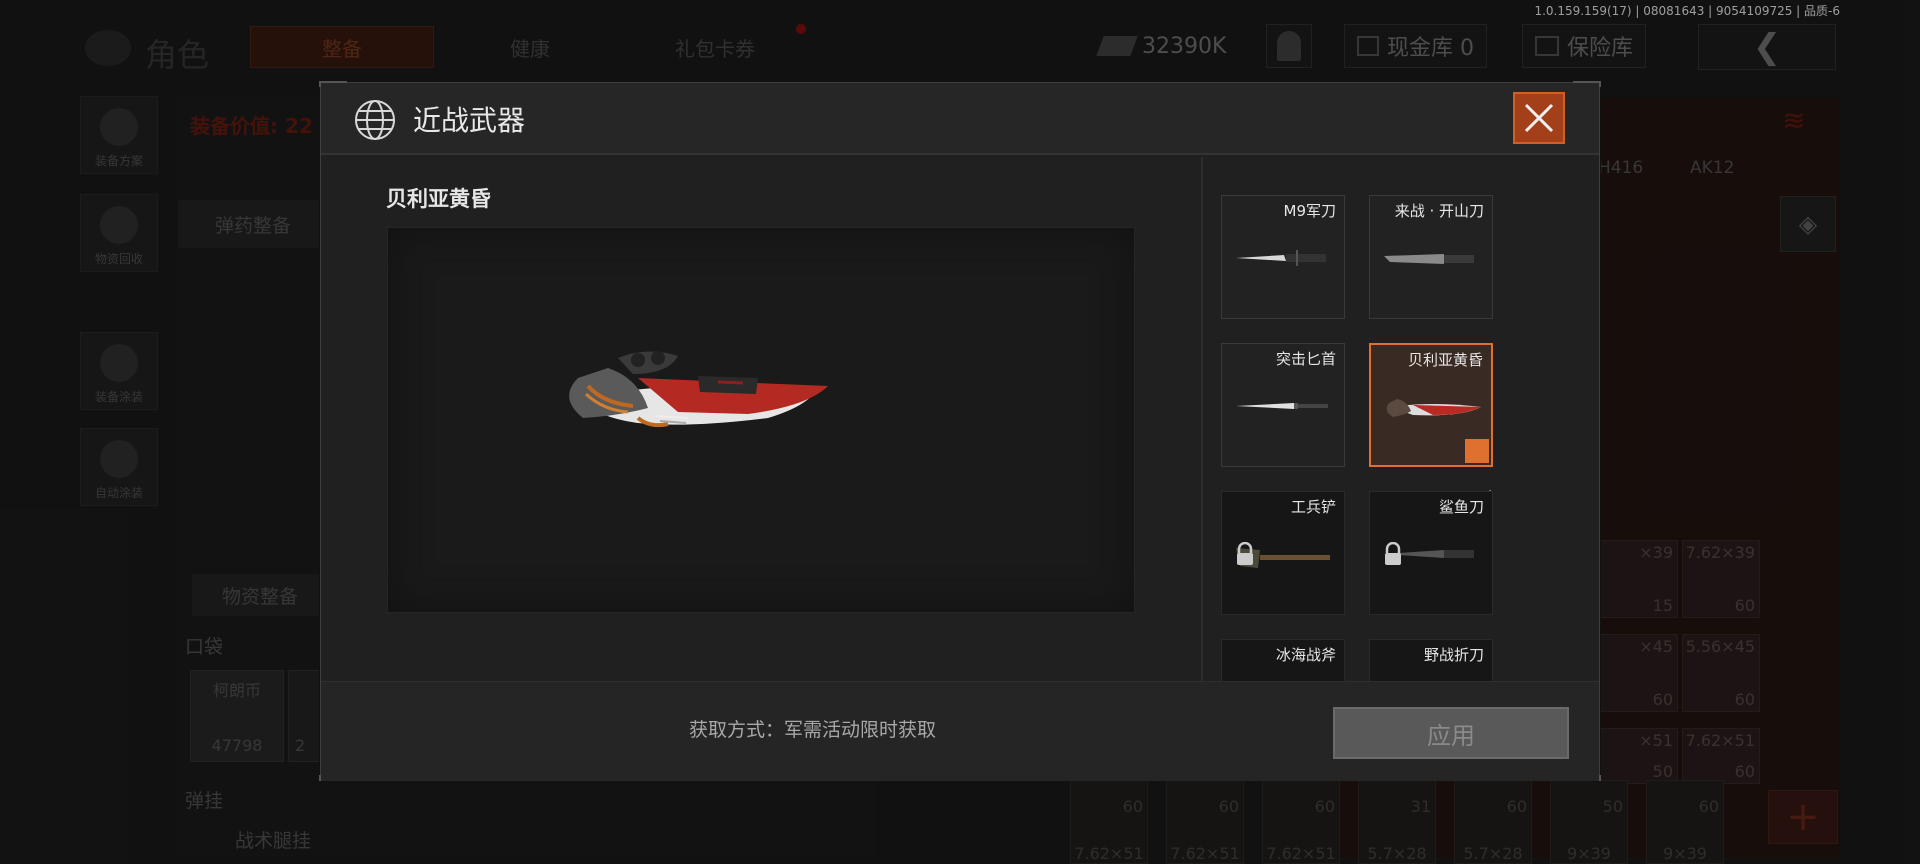 The image size is (1920, 864). I want to click on weapon-card-name: 贝利亚黄昏, so click(1445, 360).